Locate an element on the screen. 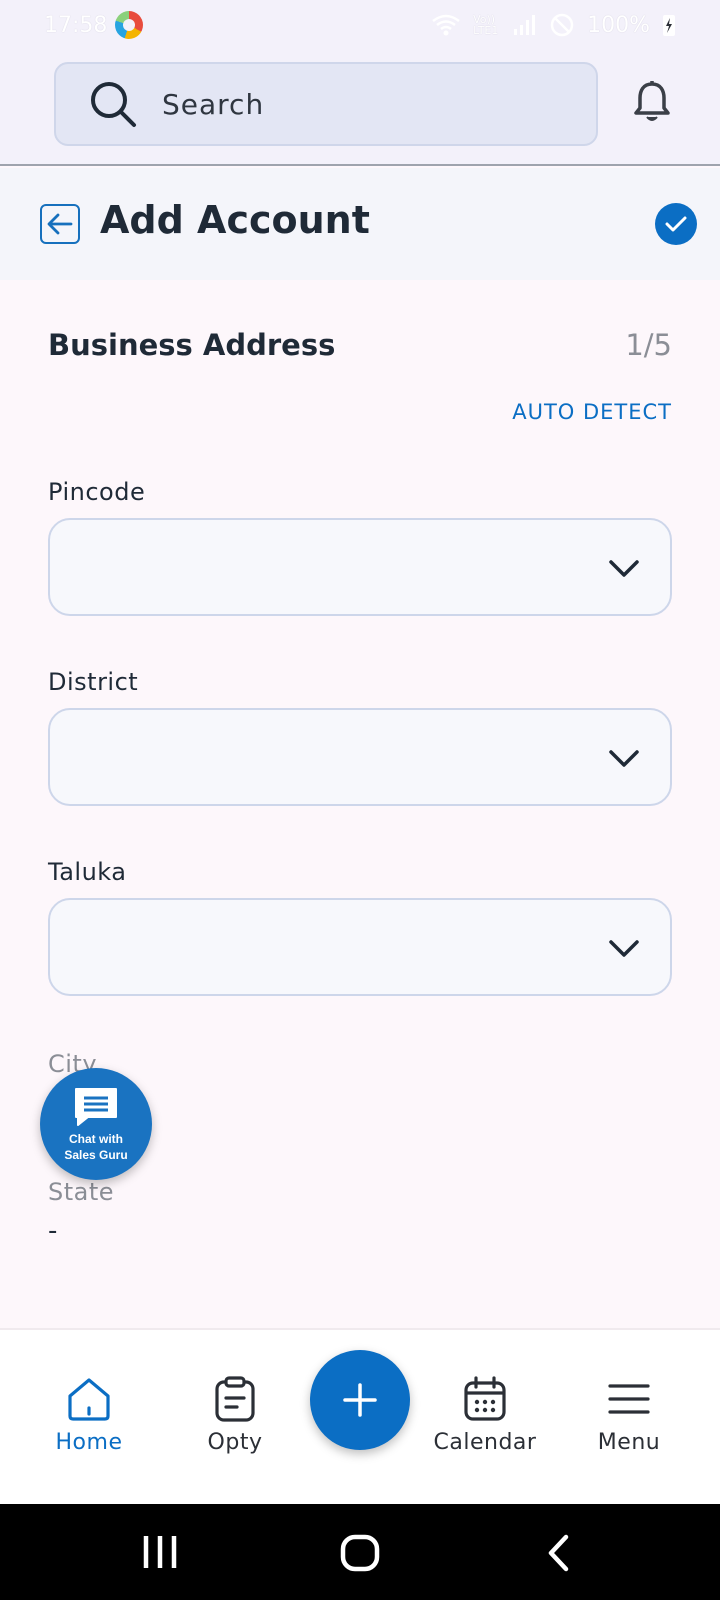 This screenshot has width=720, height=1600. confirm-button is located at coordinates (676, 224).